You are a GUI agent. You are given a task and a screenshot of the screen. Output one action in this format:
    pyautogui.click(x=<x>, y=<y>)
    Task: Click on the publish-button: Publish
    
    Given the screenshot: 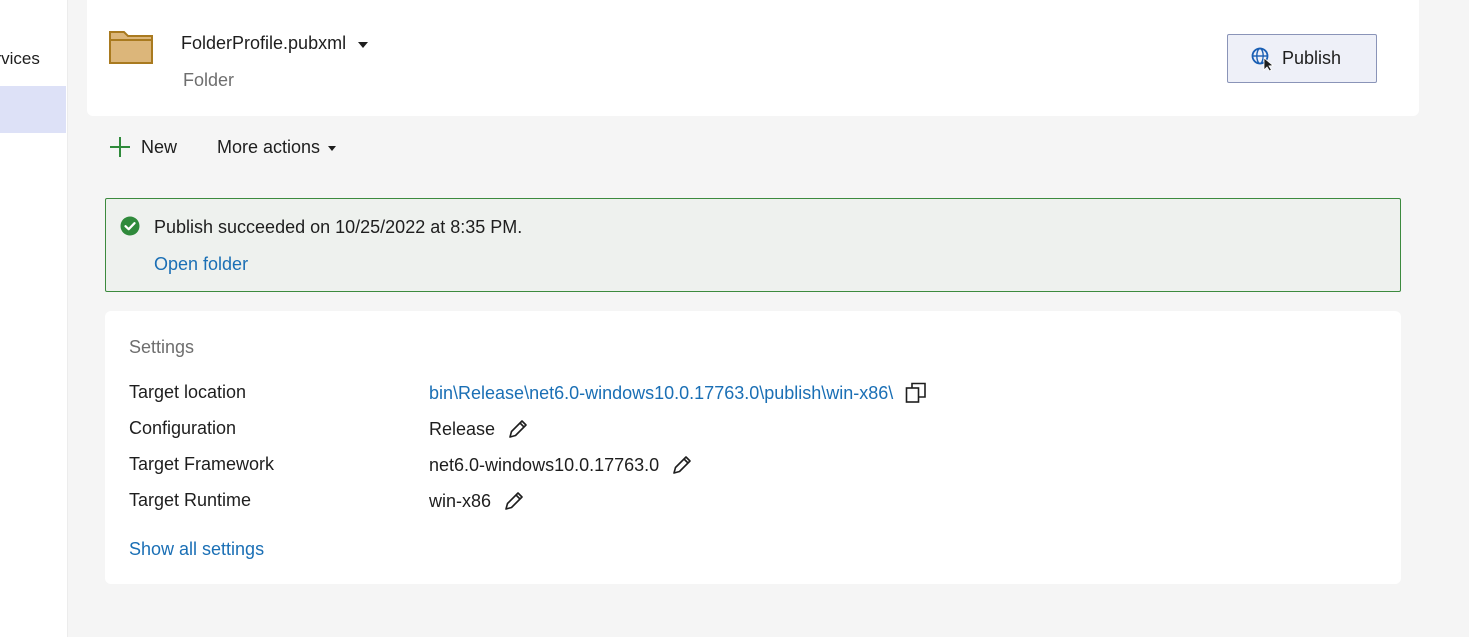 What is the action you would take?
    pyautogui.click(x=1302, y=58)
    